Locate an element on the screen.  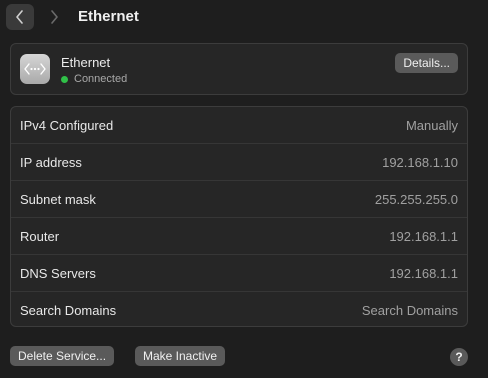
info-value: 192.168.1.10 is located at coordinates (420, 162).